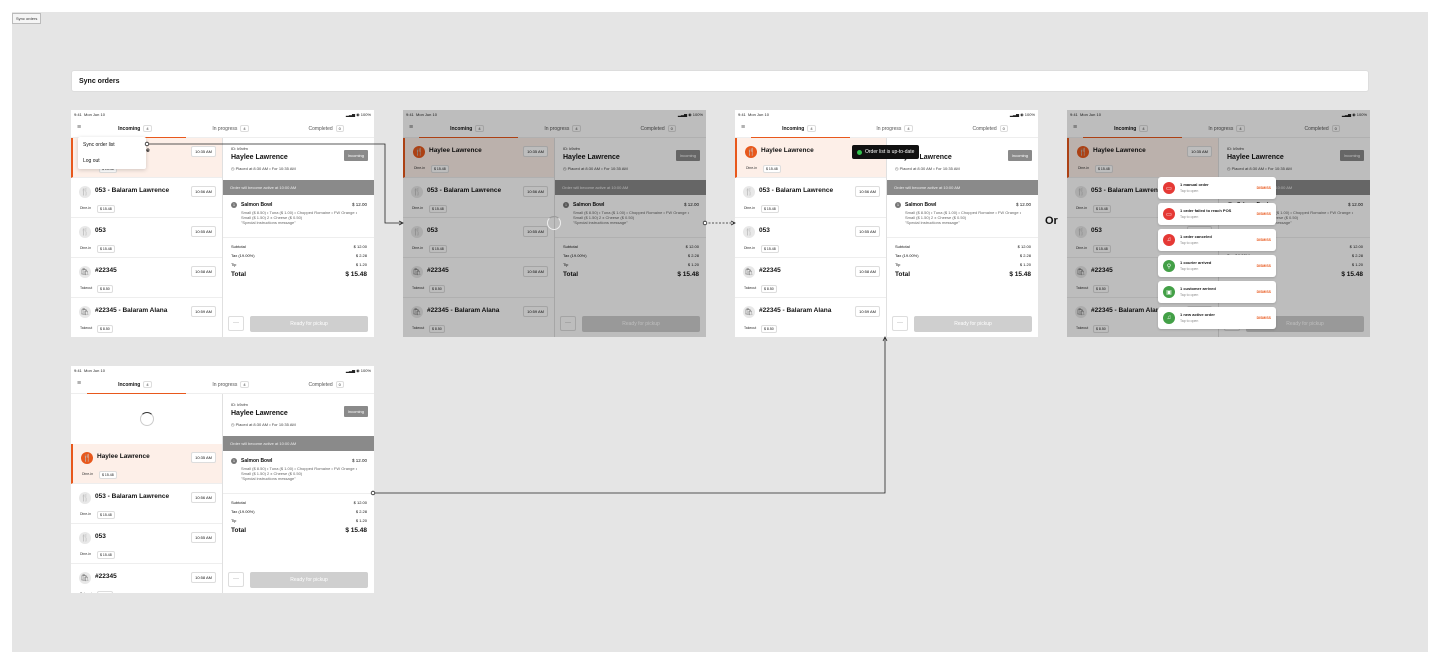 The image size is (1440, 664). What do you see at coordinates (1169, 188) in the screenshot?
I see `monitor-icon: ▭` at bounding box center [1169, 188].